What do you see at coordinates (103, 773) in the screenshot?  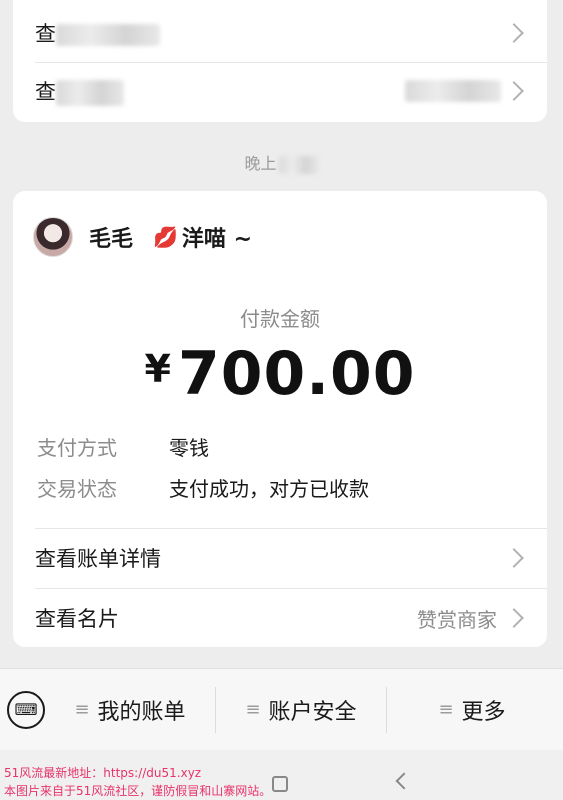 I see `watermark-line1: 51风流最新地址：https://du51.xyz` at bounding box center [103, 773].